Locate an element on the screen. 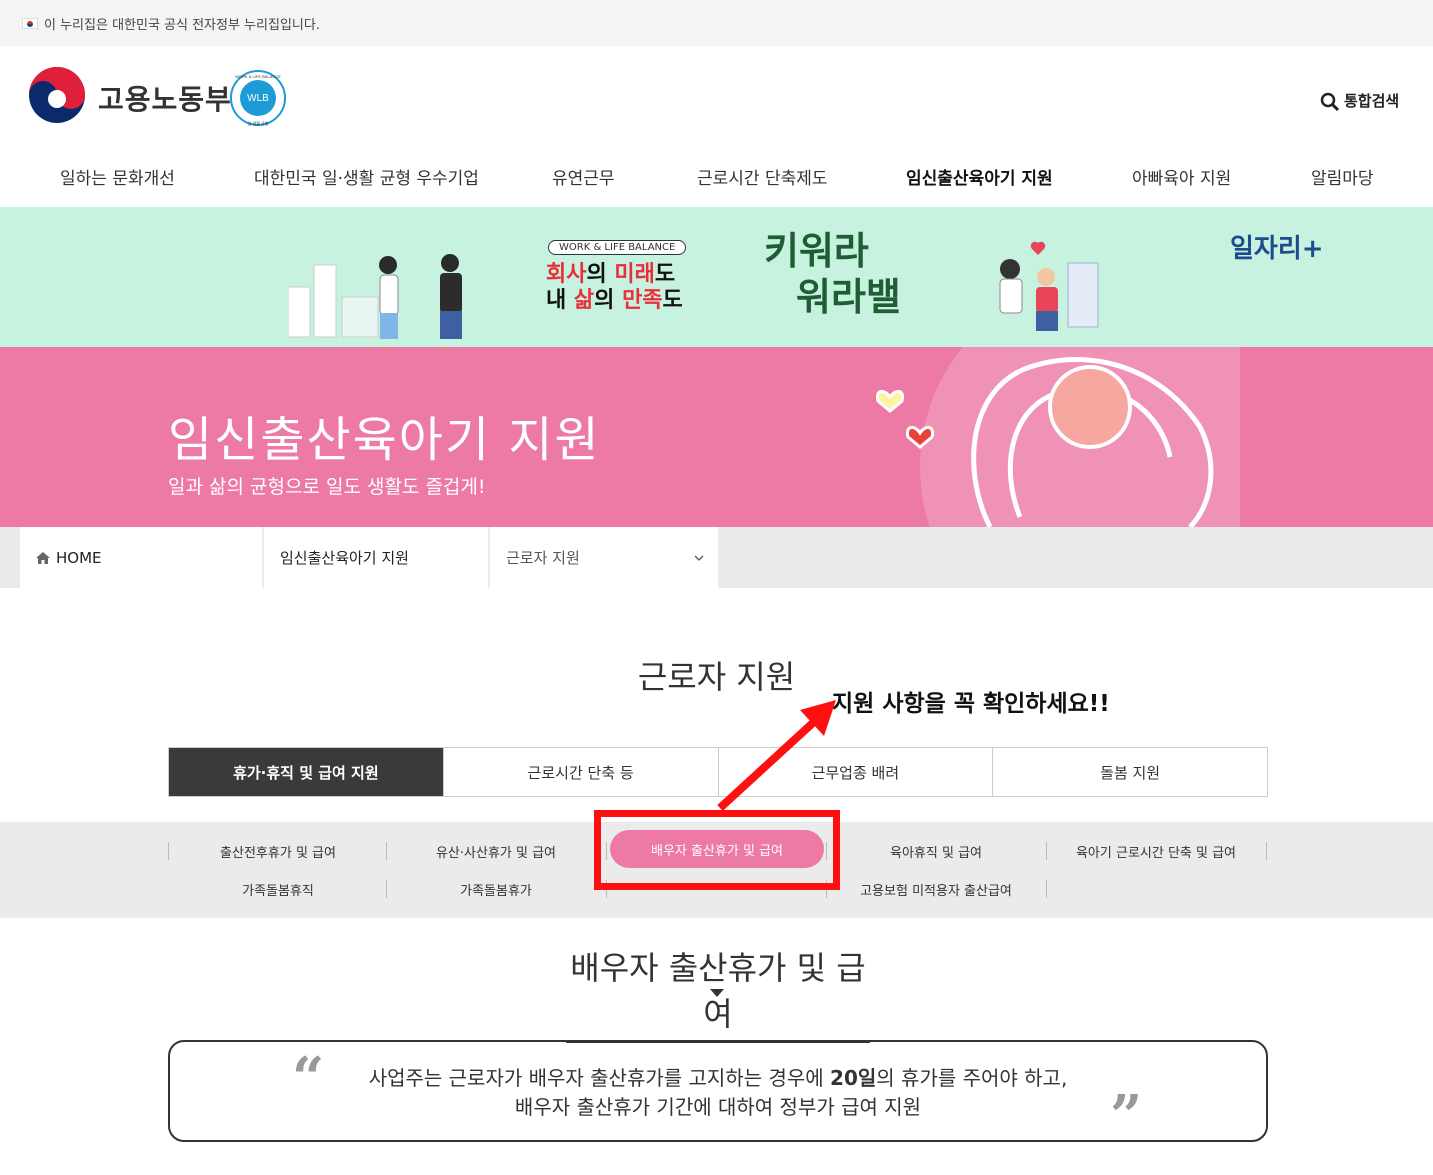  wlb-badge-center: WLB is located at coordinates (258, 98).